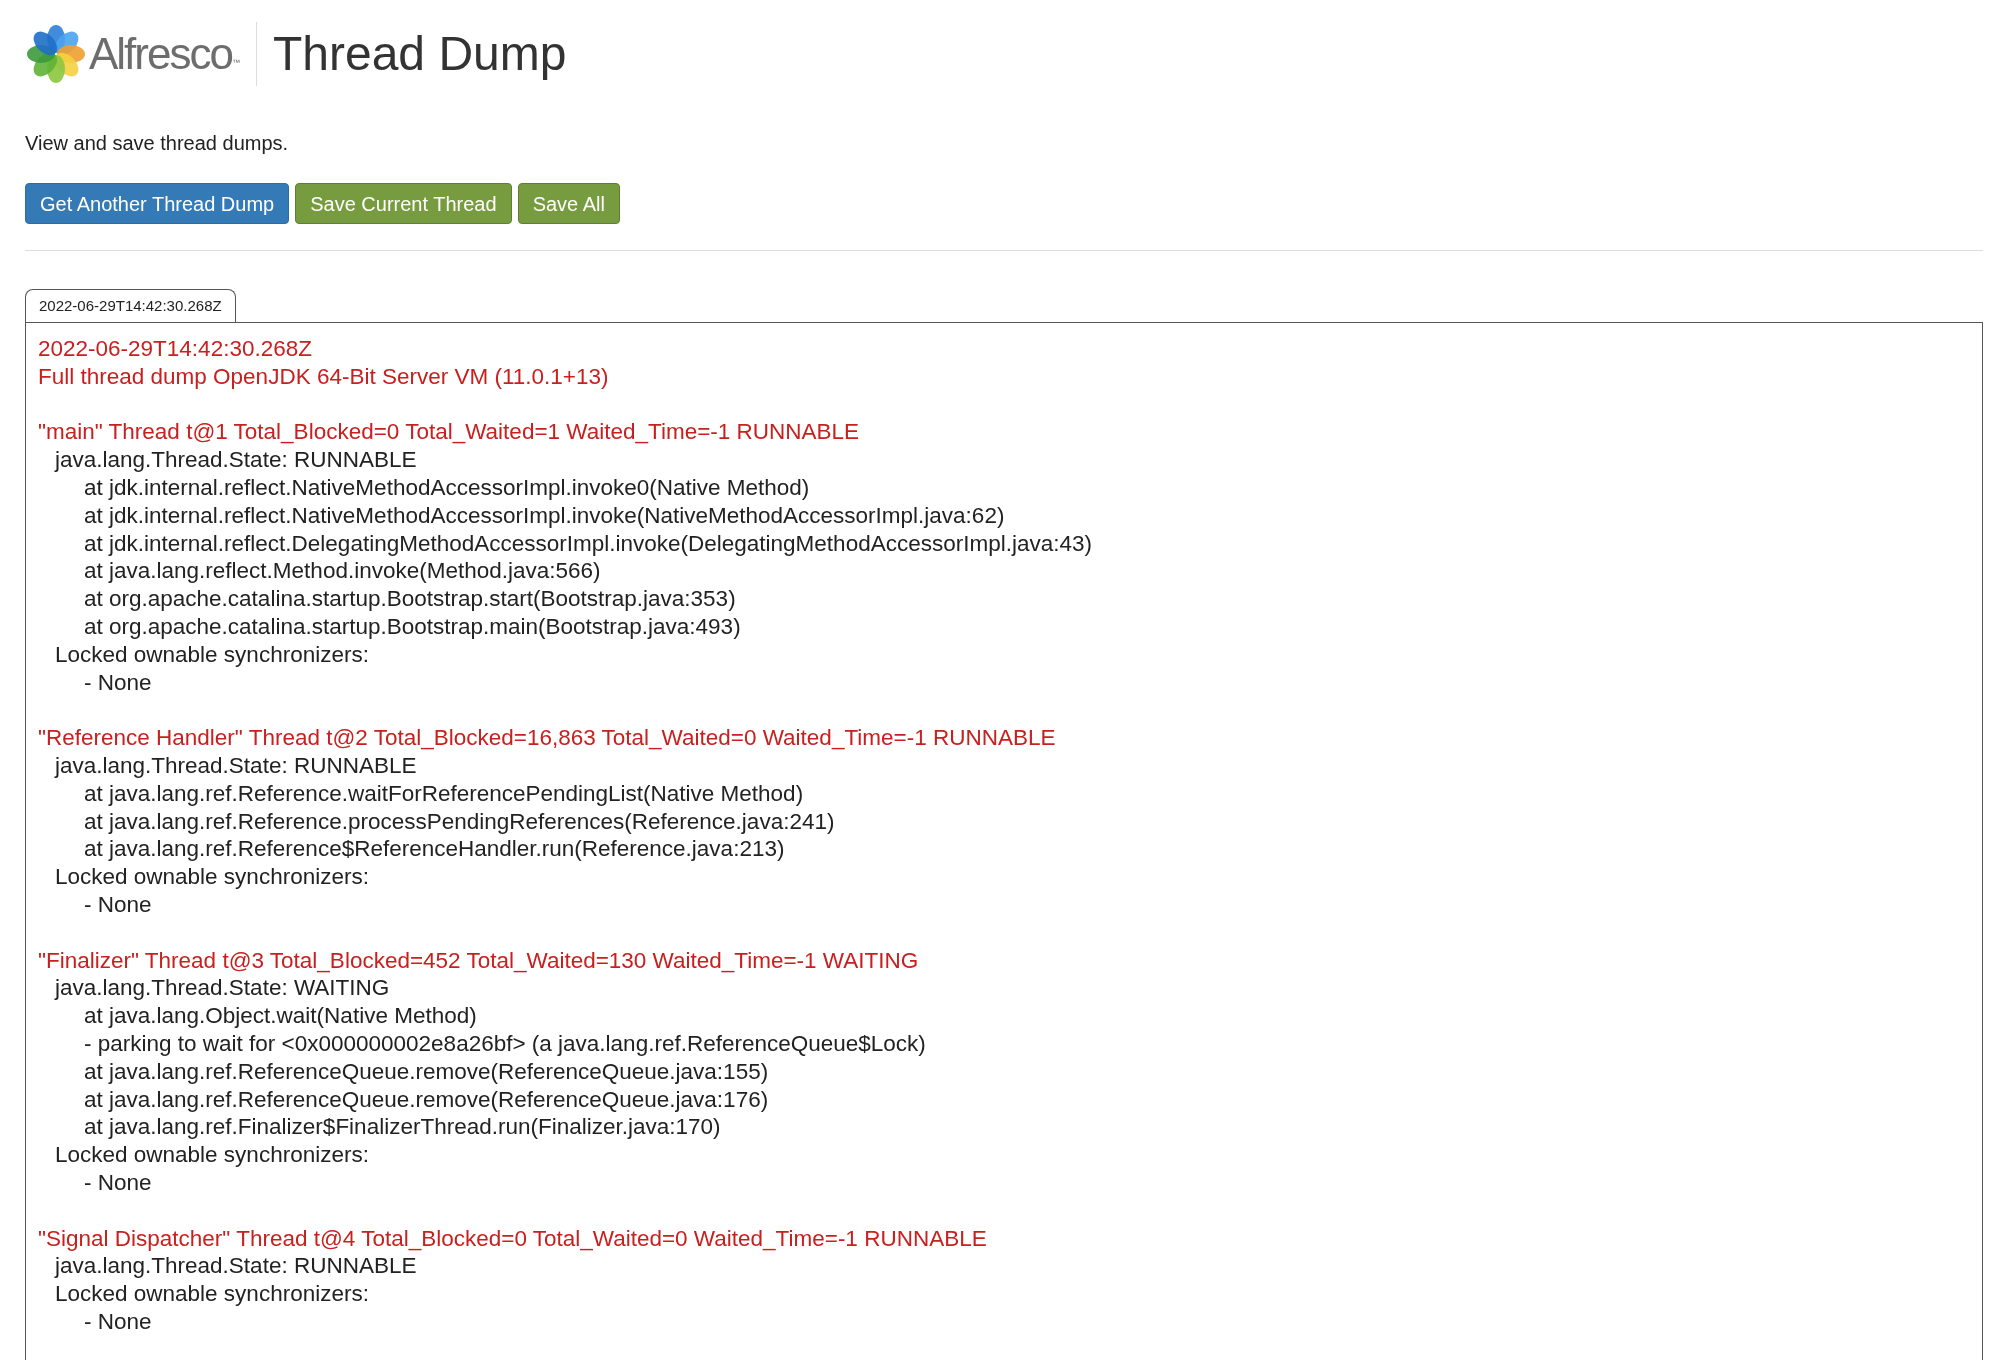  What do you see at coordinates (434, 849) in the screenshot?
I see `stack-frame: at java.lang.ref.Reference$ReferenceHandler.run(Reference.java:213)` at bounding box center [434, 849].